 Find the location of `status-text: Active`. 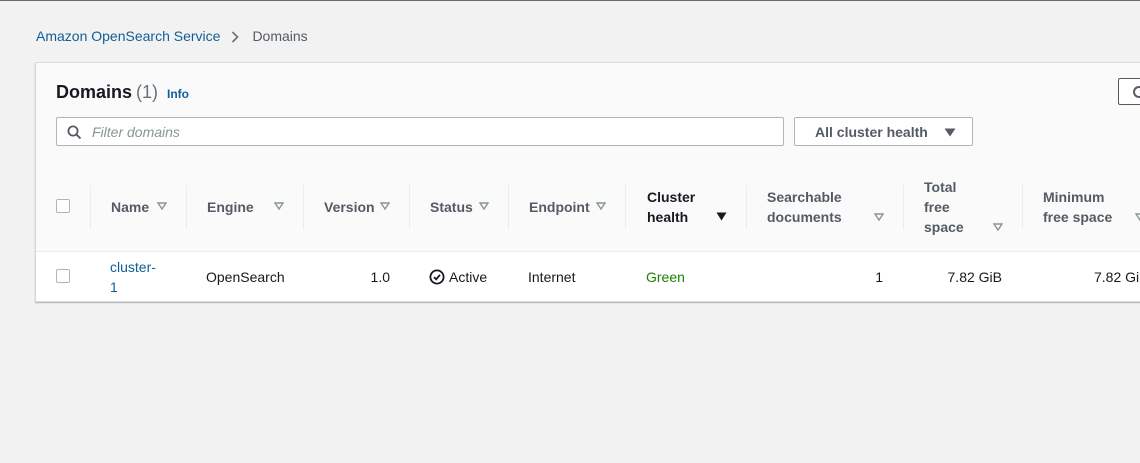

status-text: Active is located at coordinates (468, 277).